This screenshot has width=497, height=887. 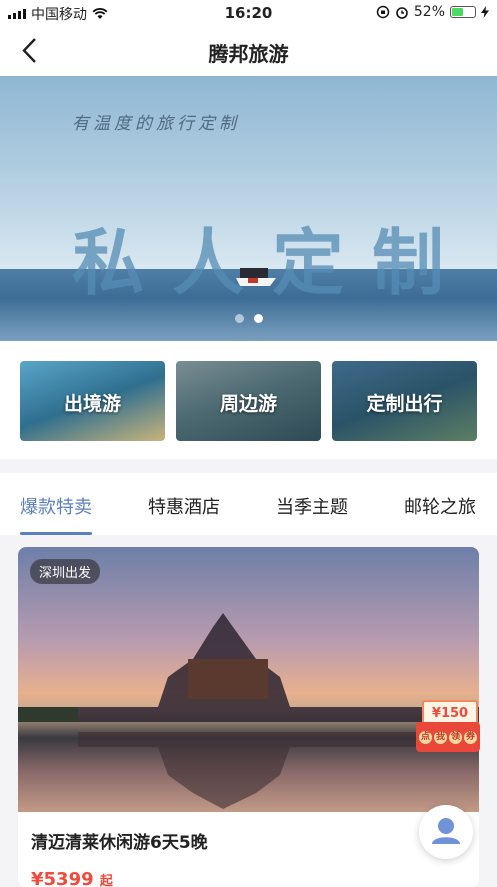 What do you see at coordinates (248, 404) in the screenshot?
I see `category-label: 周边游` at bounding box center [248, 404].